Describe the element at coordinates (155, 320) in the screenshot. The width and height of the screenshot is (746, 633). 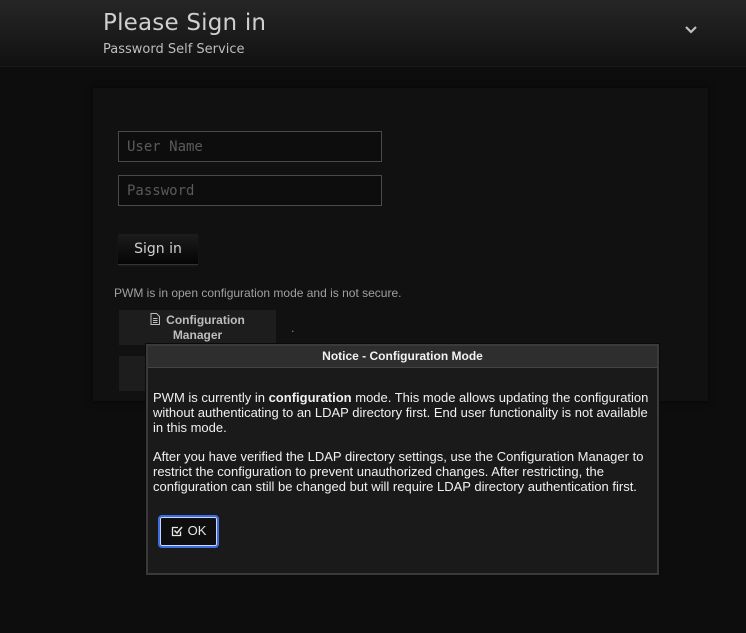
I see `document-icon` at that location.